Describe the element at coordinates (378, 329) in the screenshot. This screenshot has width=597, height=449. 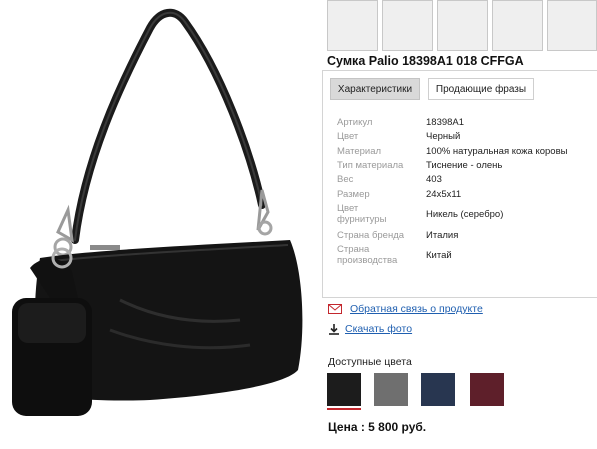
I see `download-link: Скачать фото` at that location.